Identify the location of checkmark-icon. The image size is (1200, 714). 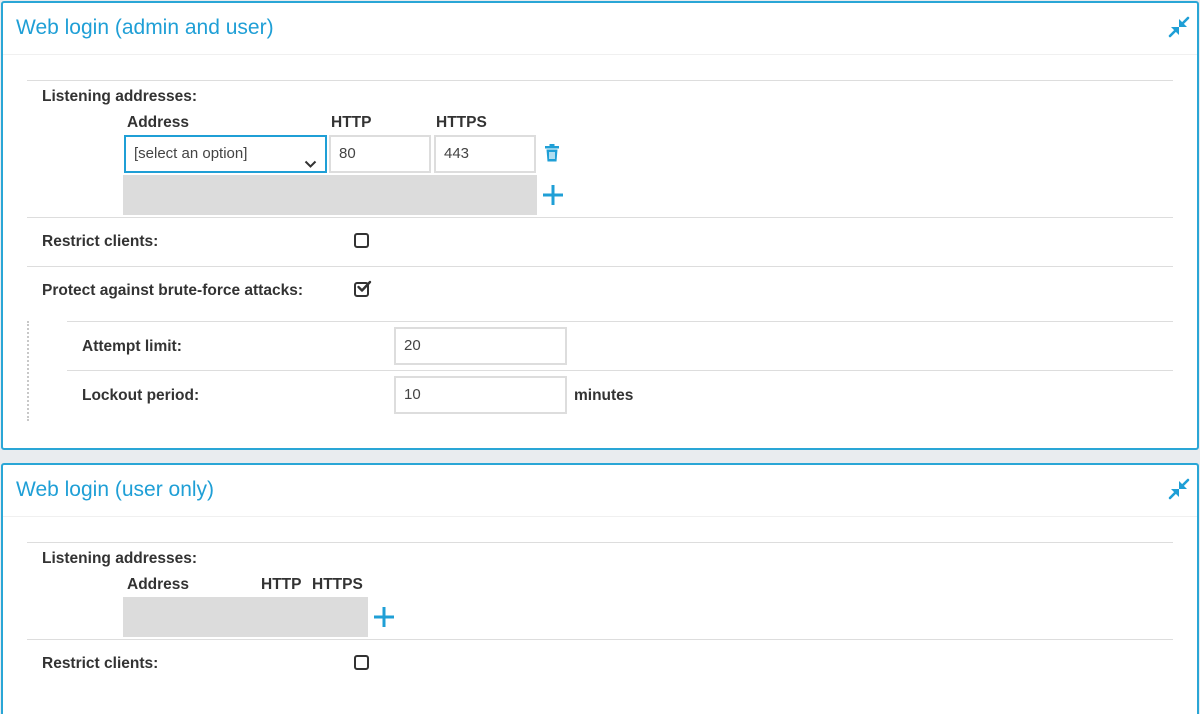
(364, 289).